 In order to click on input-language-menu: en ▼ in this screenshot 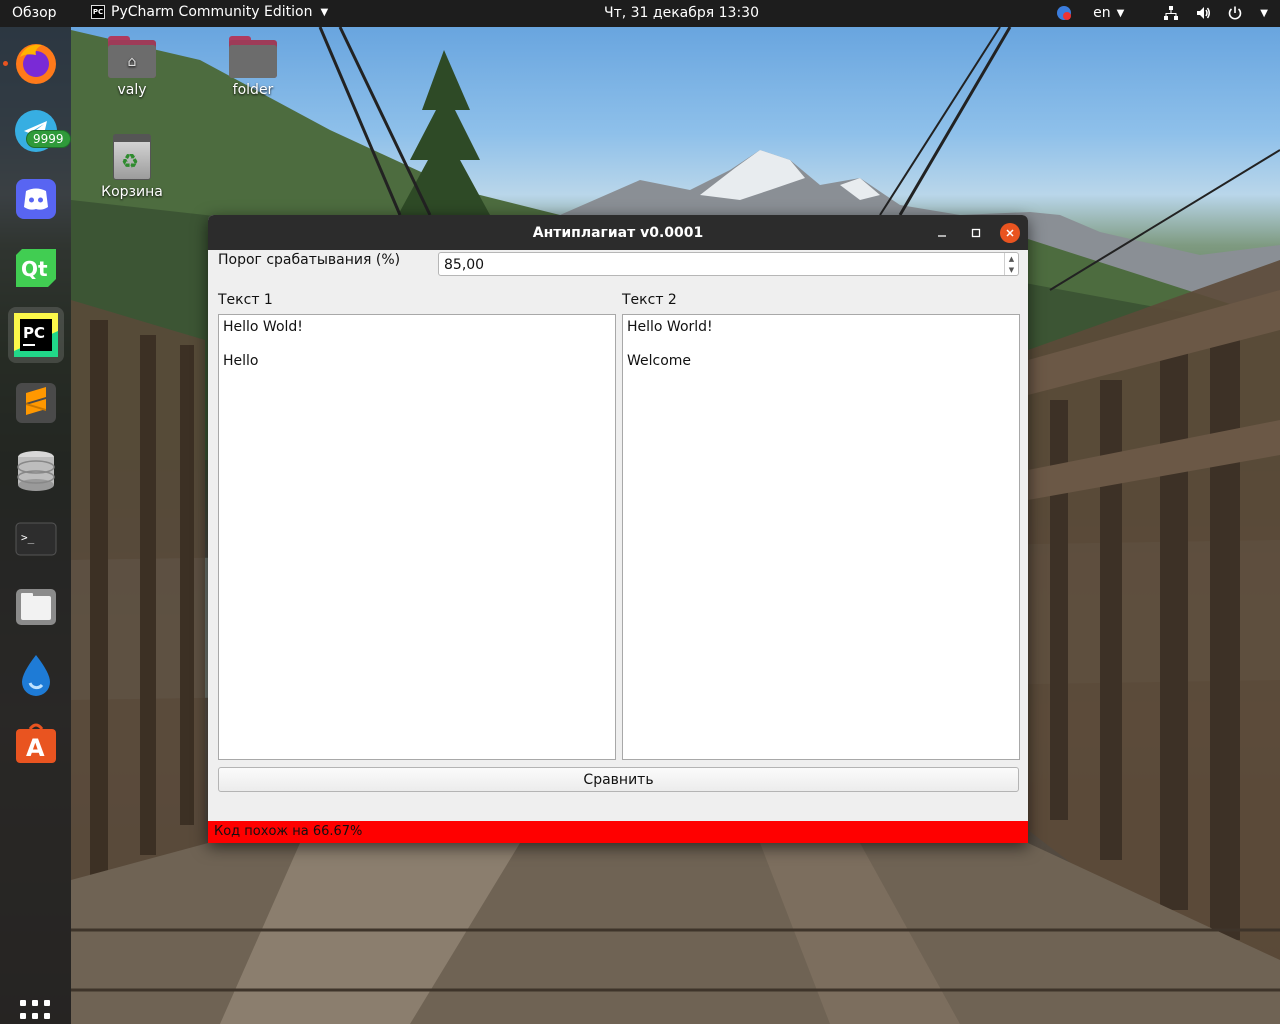, I will do `click(1108, 13)`.